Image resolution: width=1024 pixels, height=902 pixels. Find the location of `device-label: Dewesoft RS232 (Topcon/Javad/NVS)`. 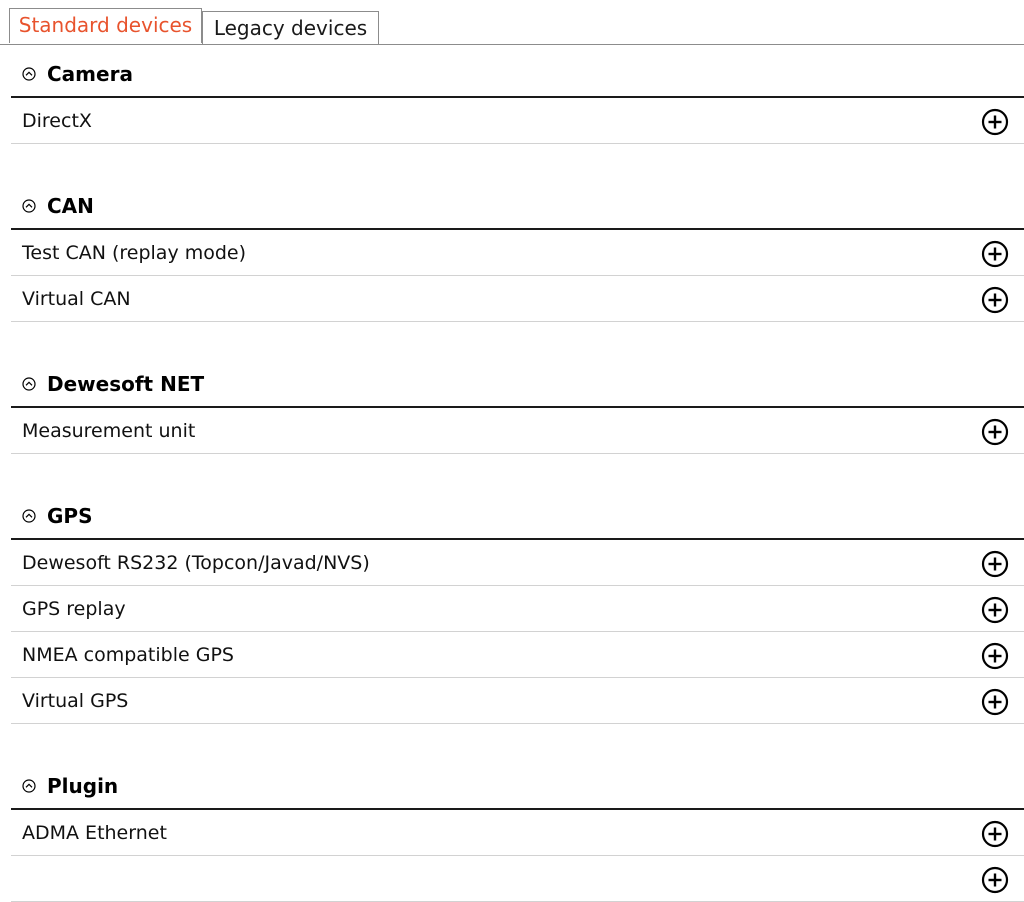

device-label: Dewesoft RS232 (Topcon/Javad/NVS) is located at coordinates (196, 563).